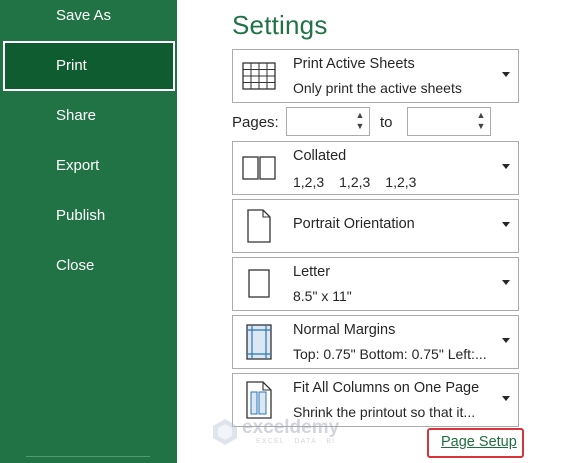  I want to click on paper-size-subtitle: 8.5" x 11", so click(322, 296).